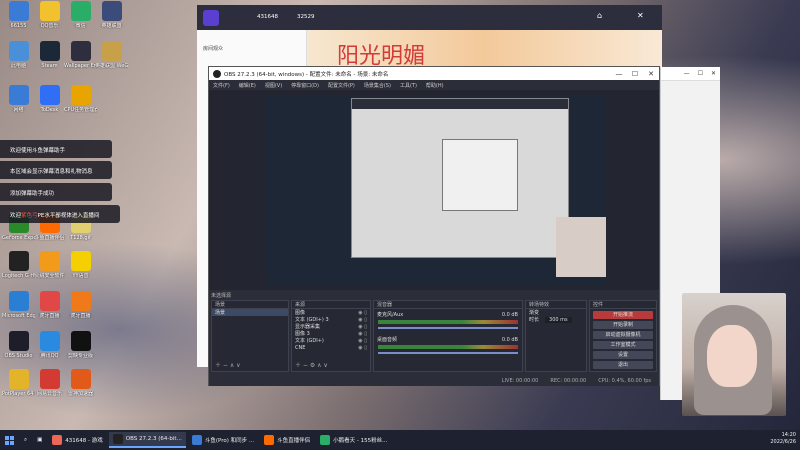  Describe the element at coordinates (228, 364) in the screenshot. I see `scene-add-icon: ＋ − ∧ ∨` at that location.